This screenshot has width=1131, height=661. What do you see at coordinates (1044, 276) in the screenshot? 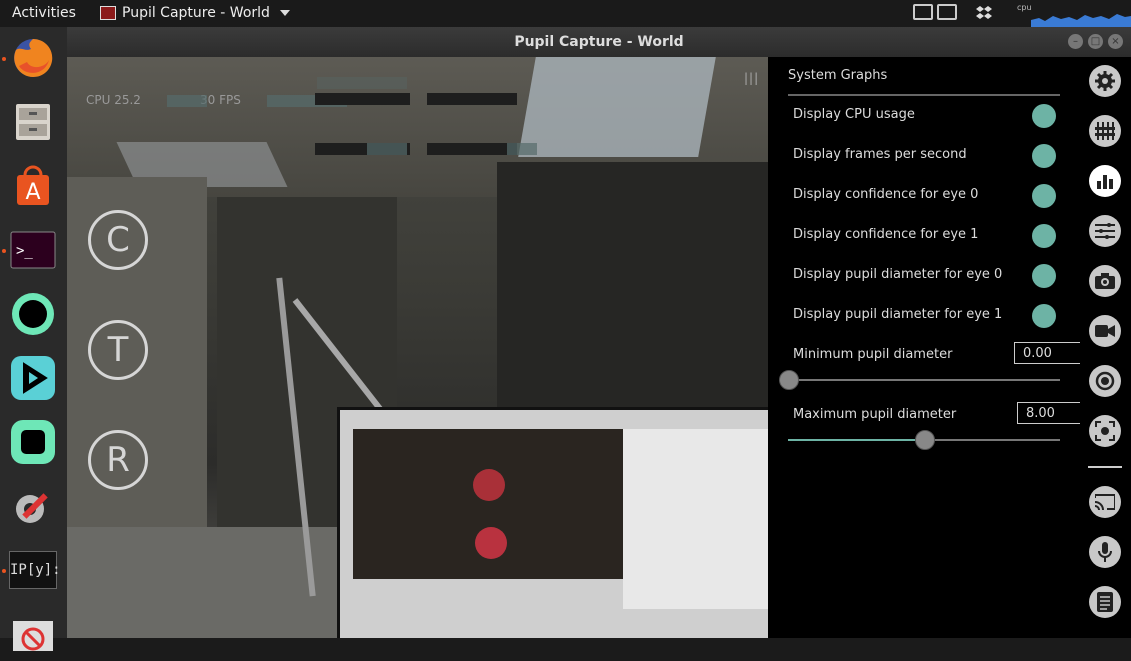
I see `toggle-diameter-eye0` at bounding box center [1044, 276].